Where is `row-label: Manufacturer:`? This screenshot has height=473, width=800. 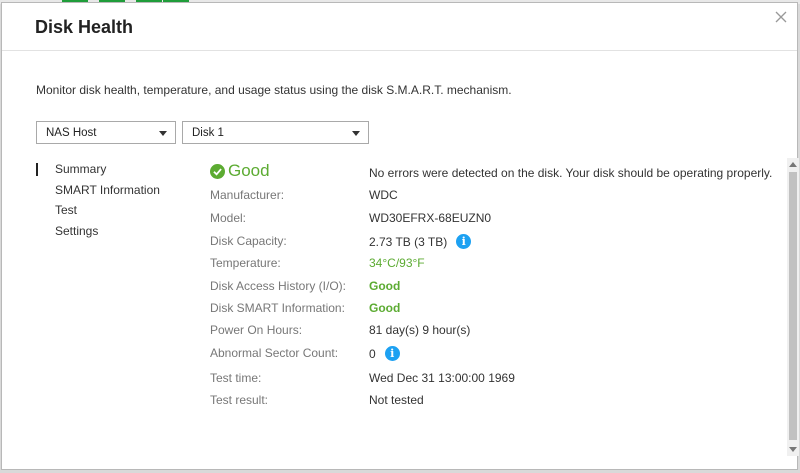 row-label: Manufacturer: is located at coordinates (247, 195).